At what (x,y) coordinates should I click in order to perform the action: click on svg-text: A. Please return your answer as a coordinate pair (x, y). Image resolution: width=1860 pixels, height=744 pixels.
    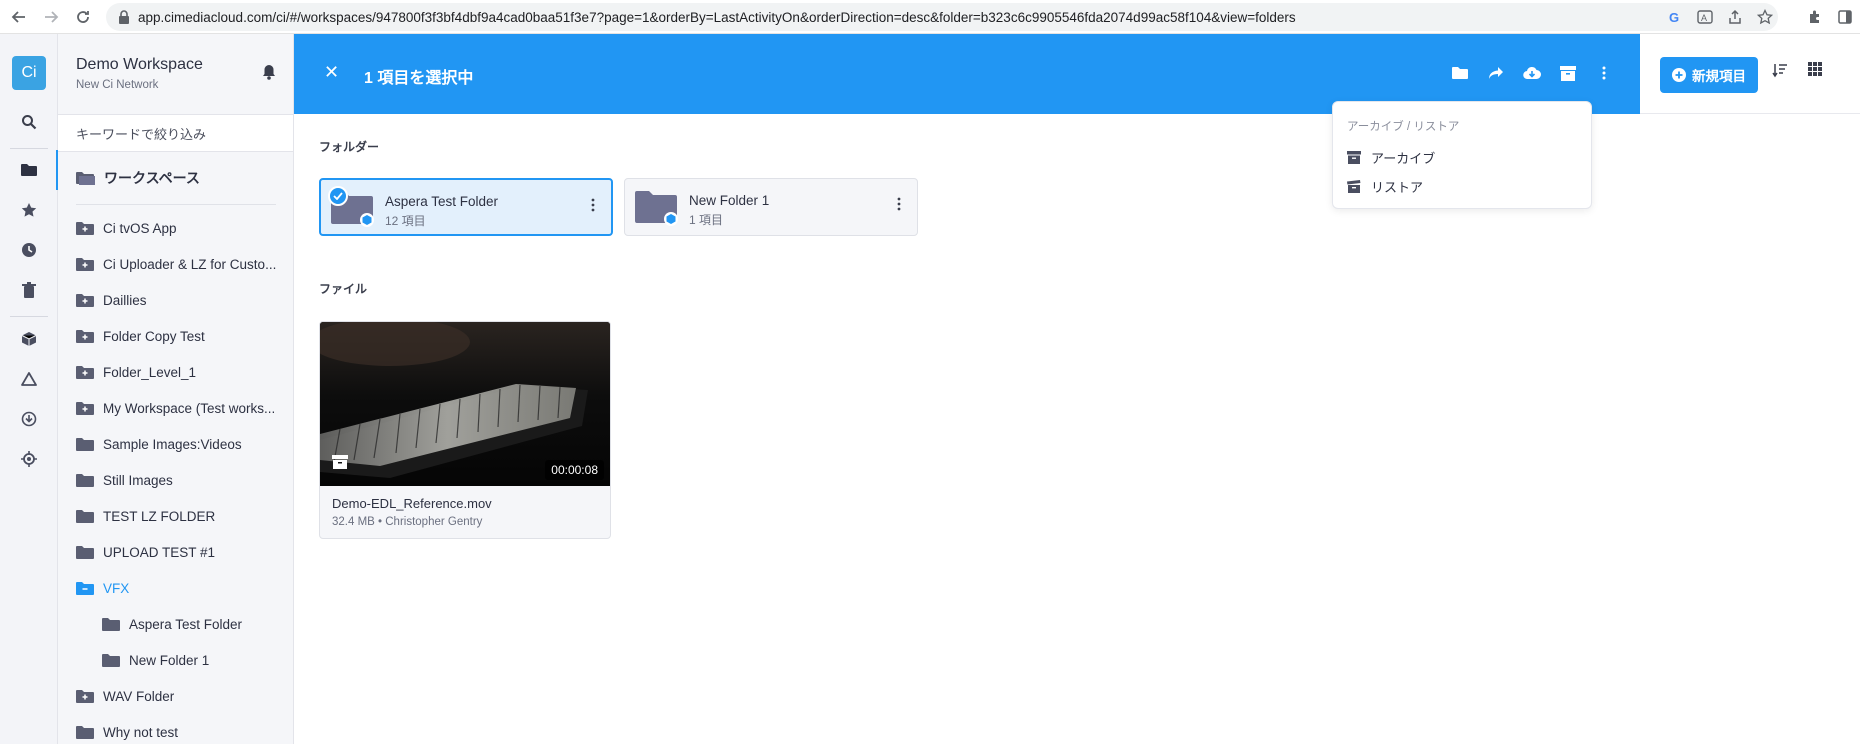
    Looking at the image, I should click on (1704, 18).